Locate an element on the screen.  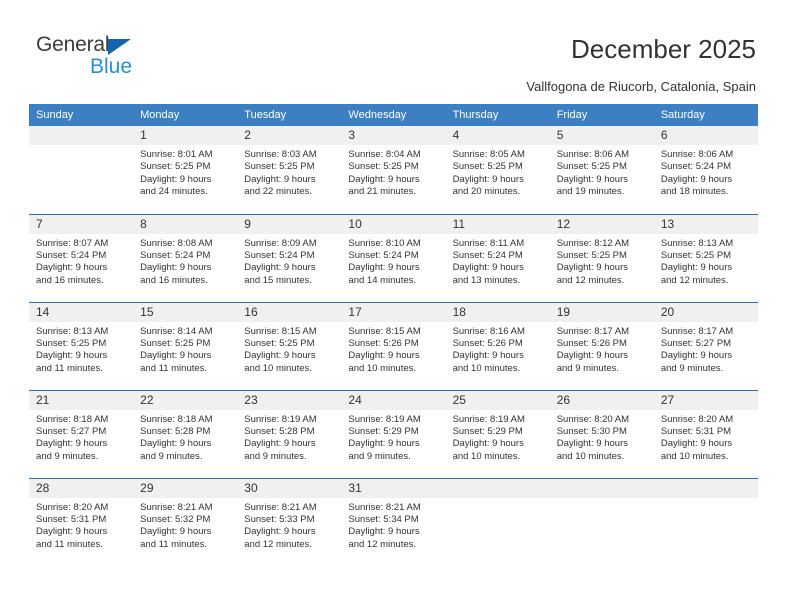
day-detail-line: Sunrise: 8:06 AM is located at coordinates (593, 154).